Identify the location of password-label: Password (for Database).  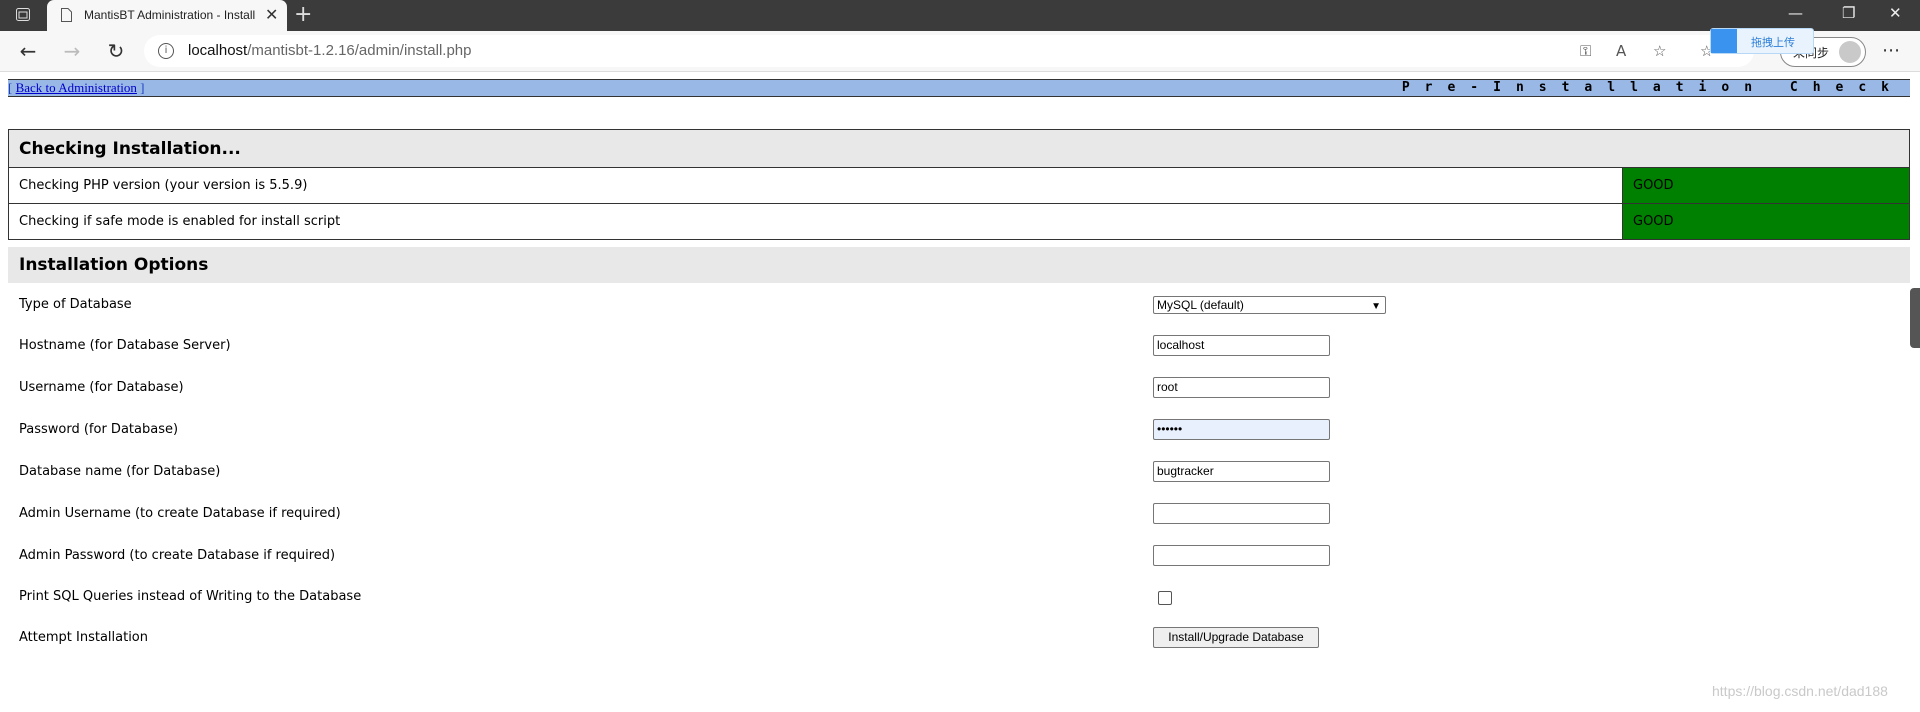
(99, 429).